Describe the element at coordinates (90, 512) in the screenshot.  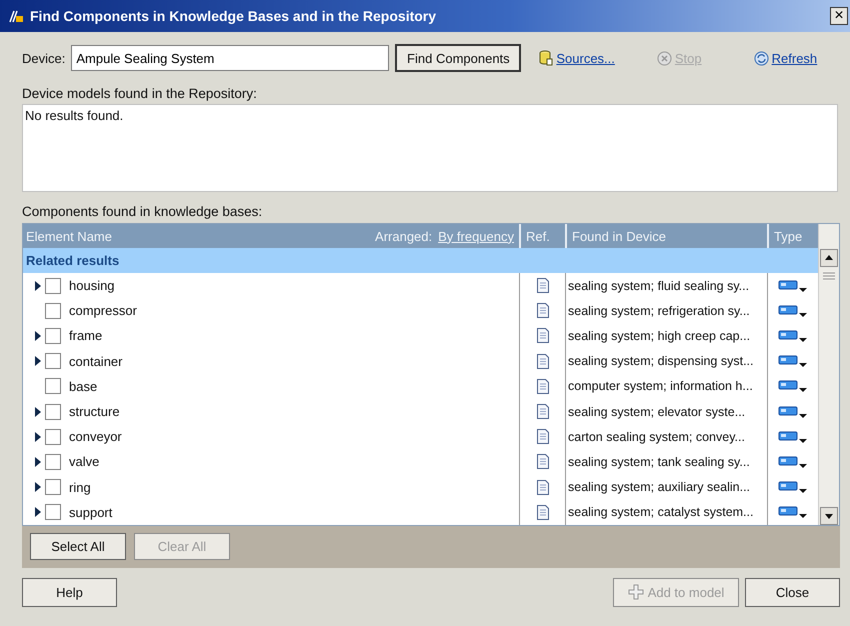
I see `element-name: support` at that location.